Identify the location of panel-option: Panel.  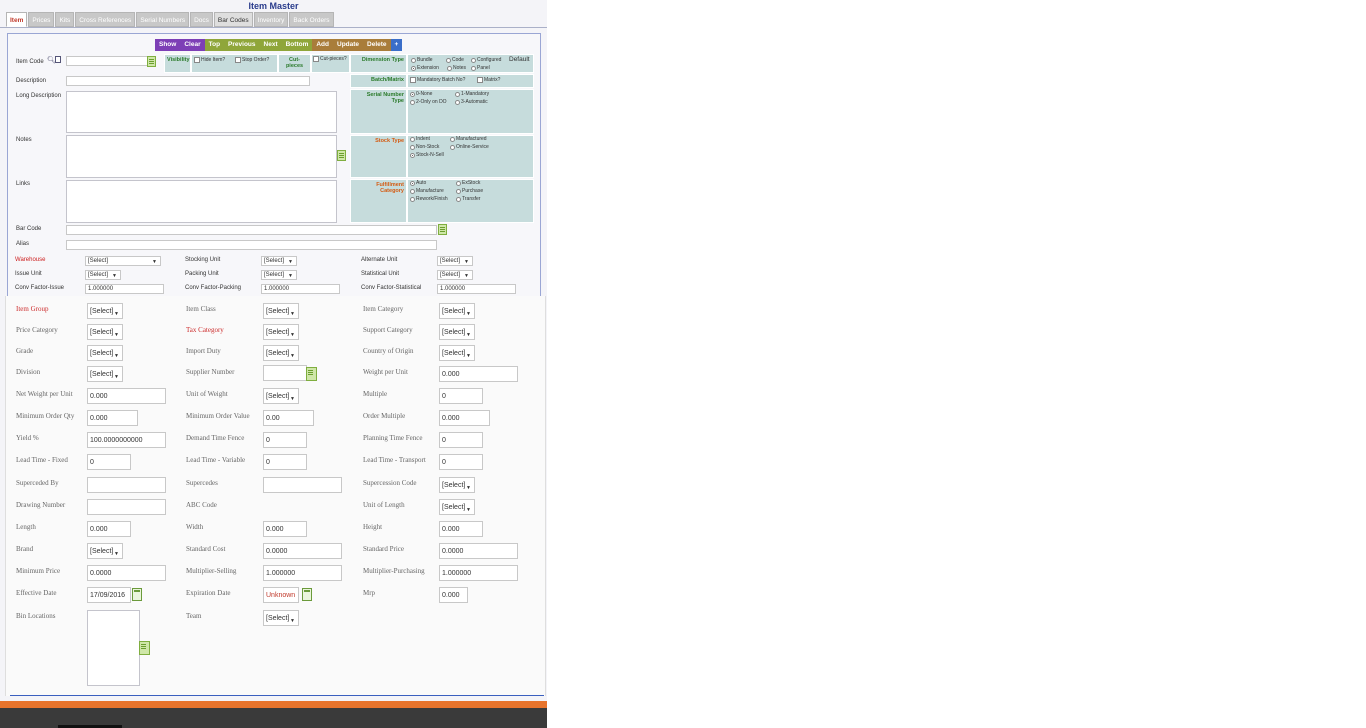
(480, 68).